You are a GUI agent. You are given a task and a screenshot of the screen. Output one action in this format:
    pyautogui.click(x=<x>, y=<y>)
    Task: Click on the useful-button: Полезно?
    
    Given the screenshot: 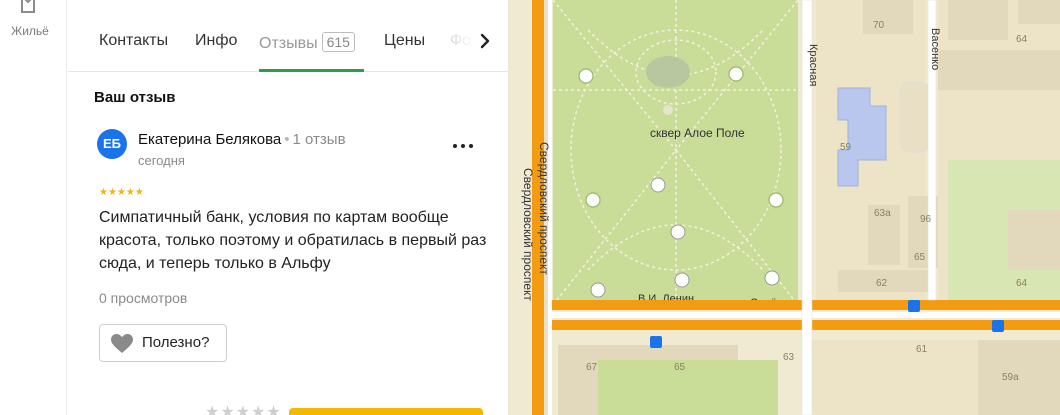 What is the action you would take?
    pyautogui.click(x=163, y=343)
    